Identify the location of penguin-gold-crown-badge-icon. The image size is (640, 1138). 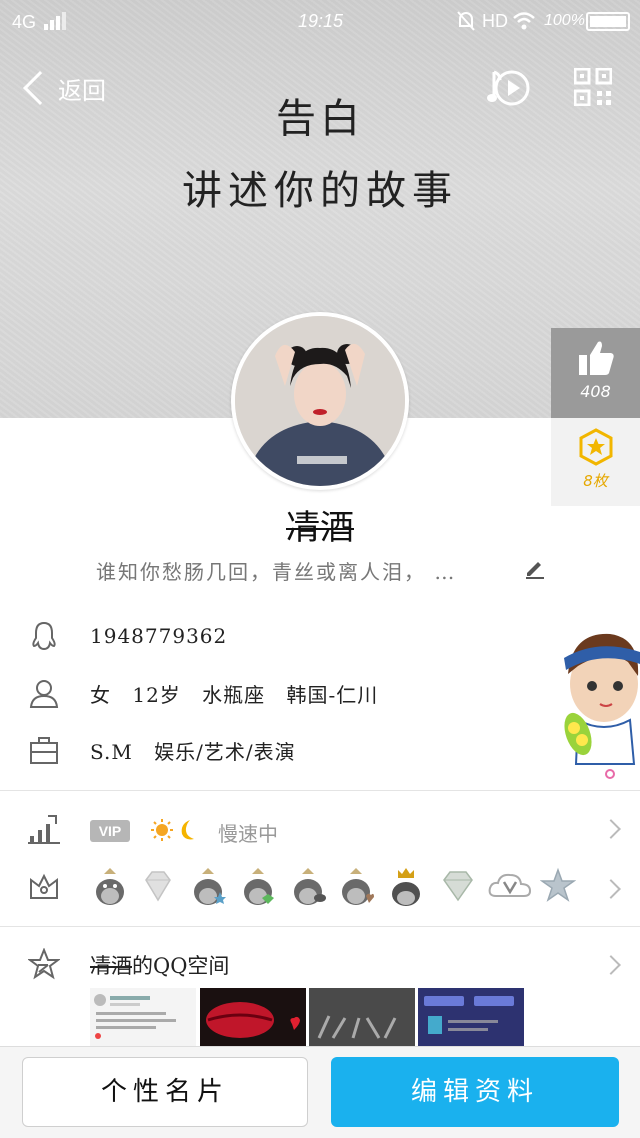
(406, 887).